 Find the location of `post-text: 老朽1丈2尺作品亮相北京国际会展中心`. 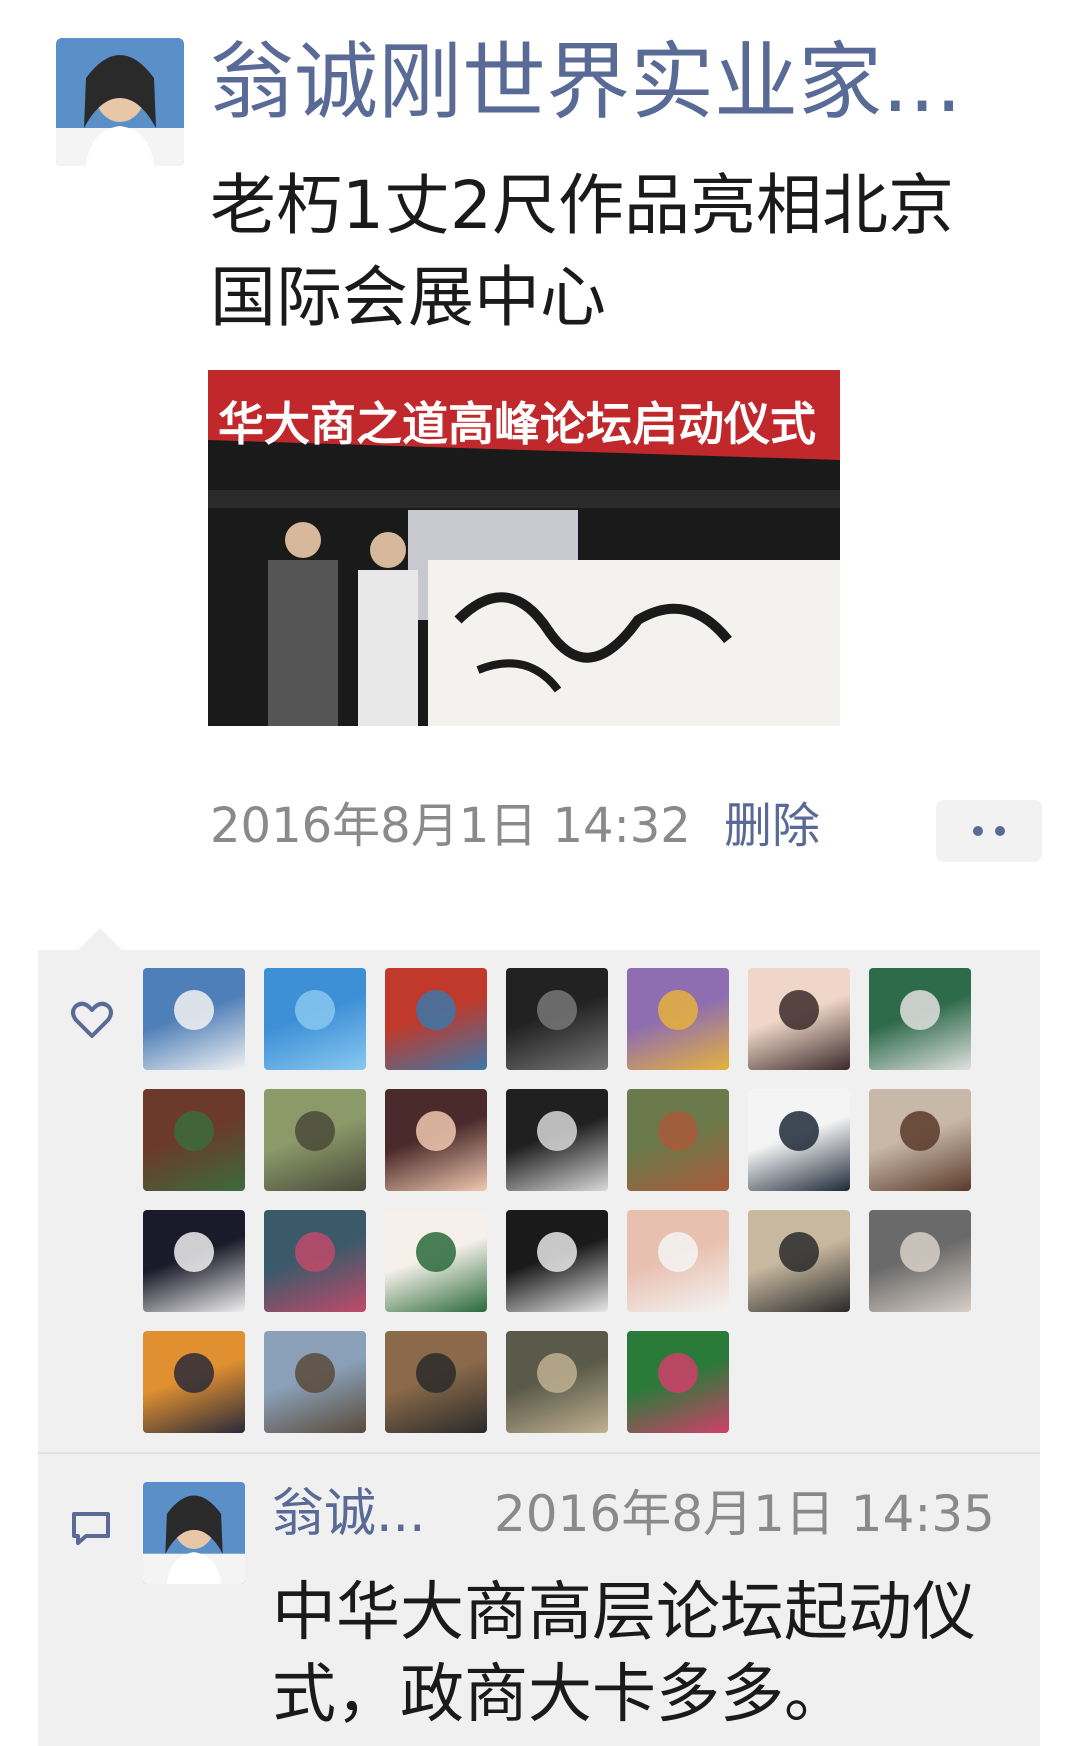

post-text: 老朽1丈2尺作品亮相北京国际会展中心 is located at coordinates (582, 251).